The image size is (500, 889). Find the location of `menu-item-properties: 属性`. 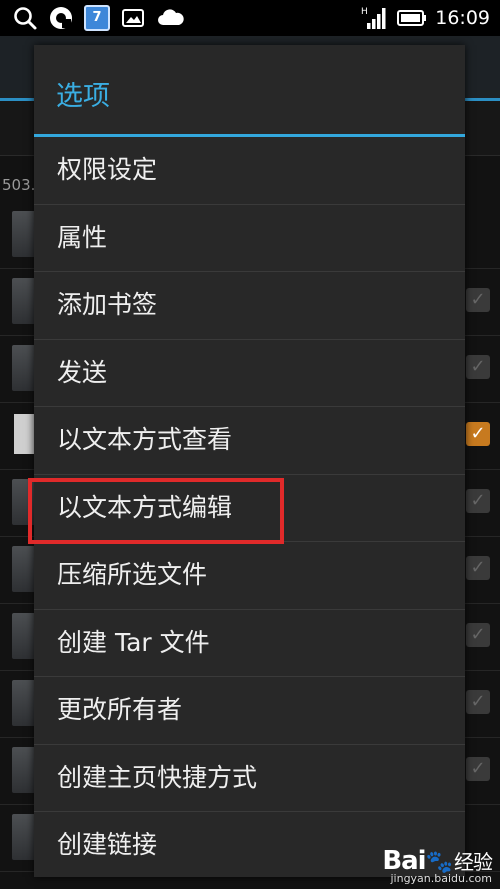

menu-item-properties: 属性 is located at coordinates (249, 238).